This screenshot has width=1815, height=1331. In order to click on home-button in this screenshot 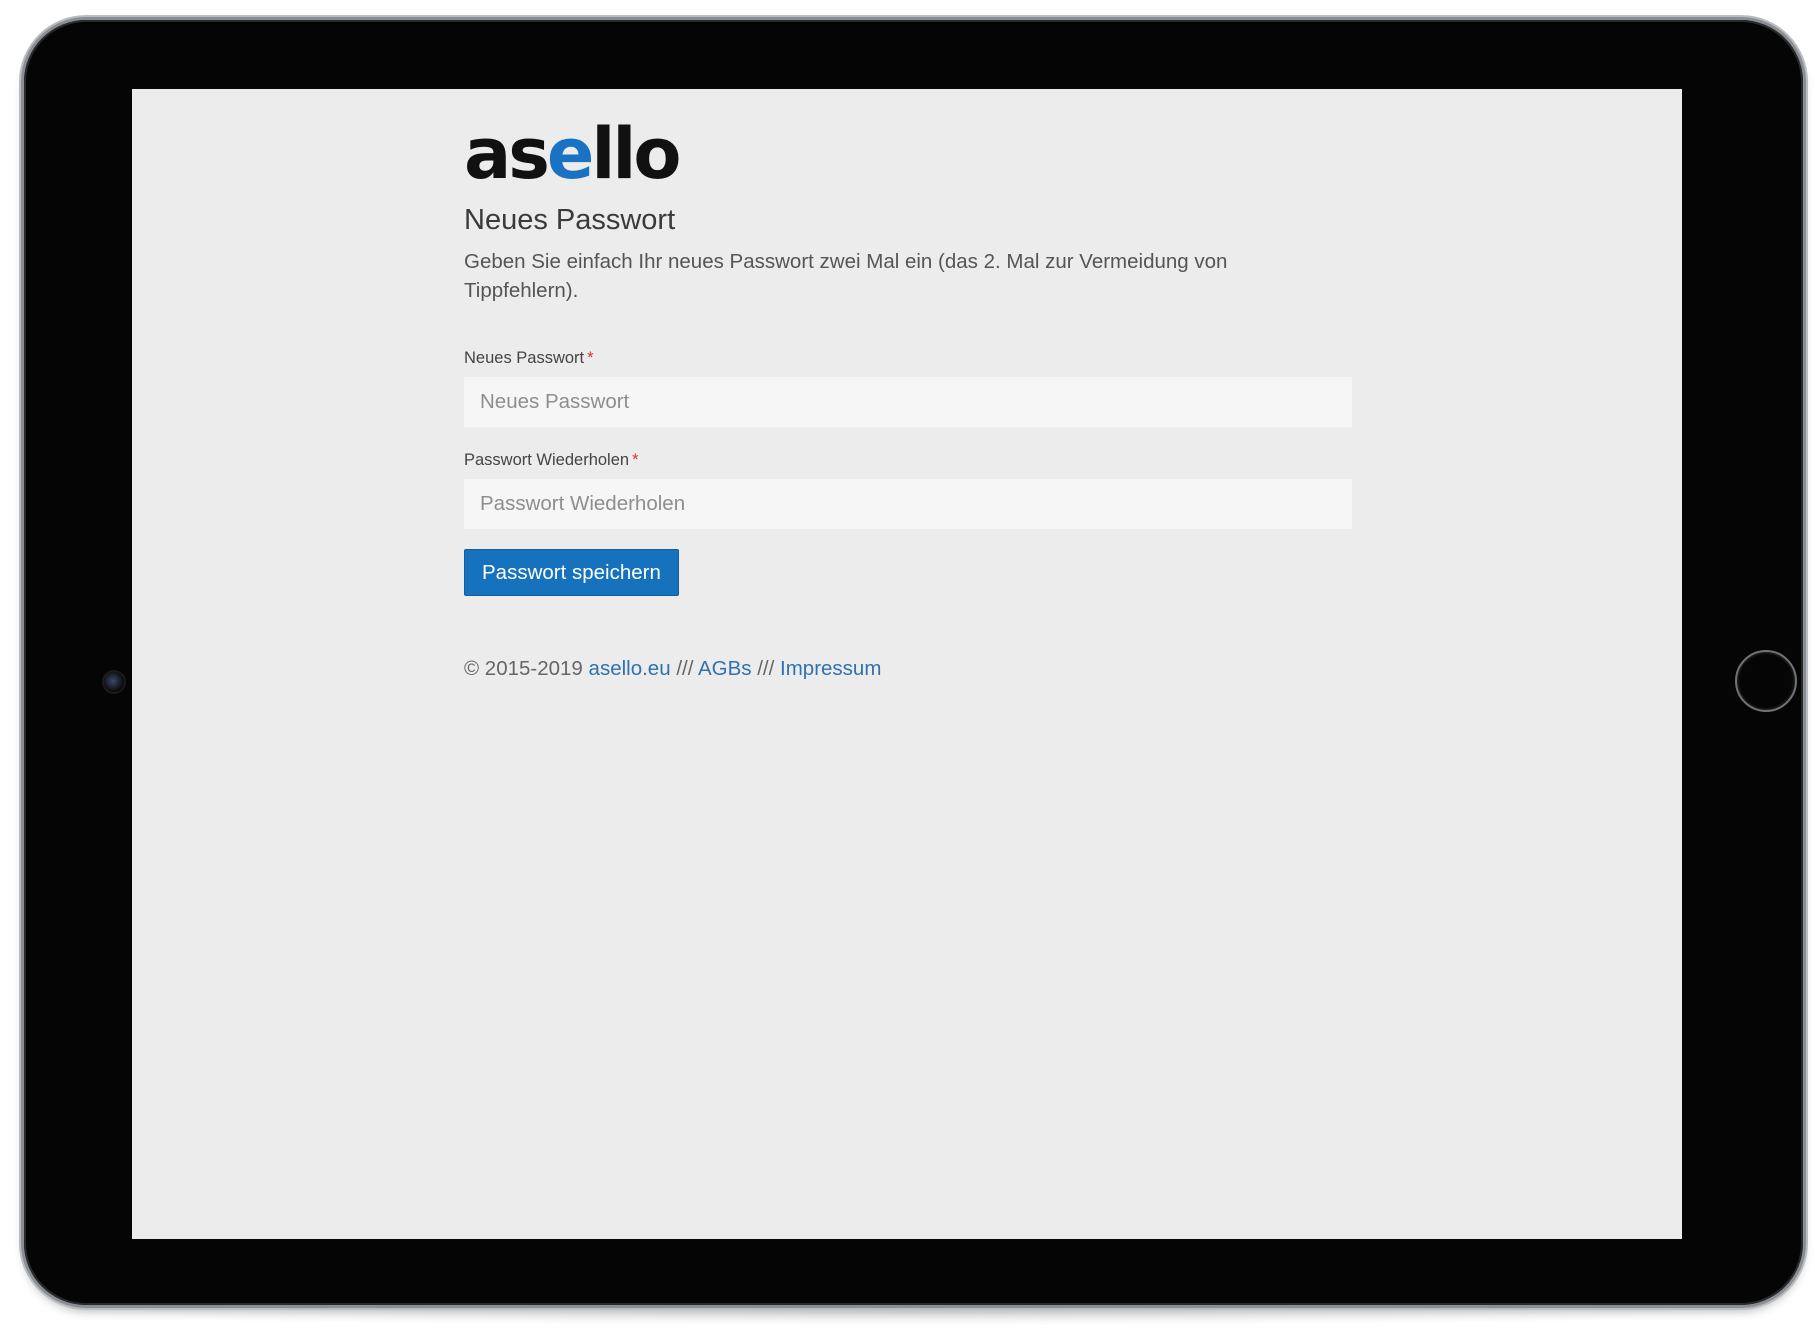, I will do `click(1766, 681)`.